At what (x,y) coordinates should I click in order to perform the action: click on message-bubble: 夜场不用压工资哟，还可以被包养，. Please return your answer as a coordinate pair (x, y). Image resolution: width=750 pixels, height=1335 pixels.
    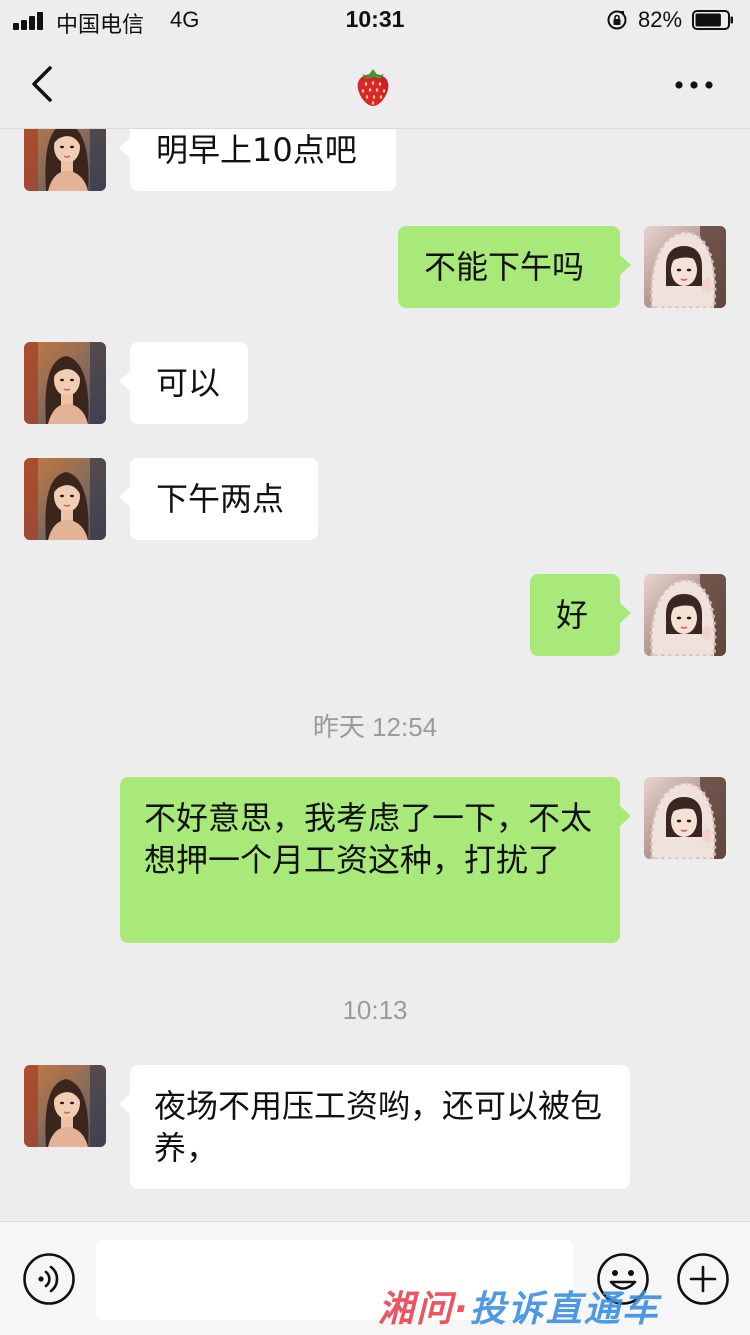
    Looking at the image, I should click on (374, 1127).